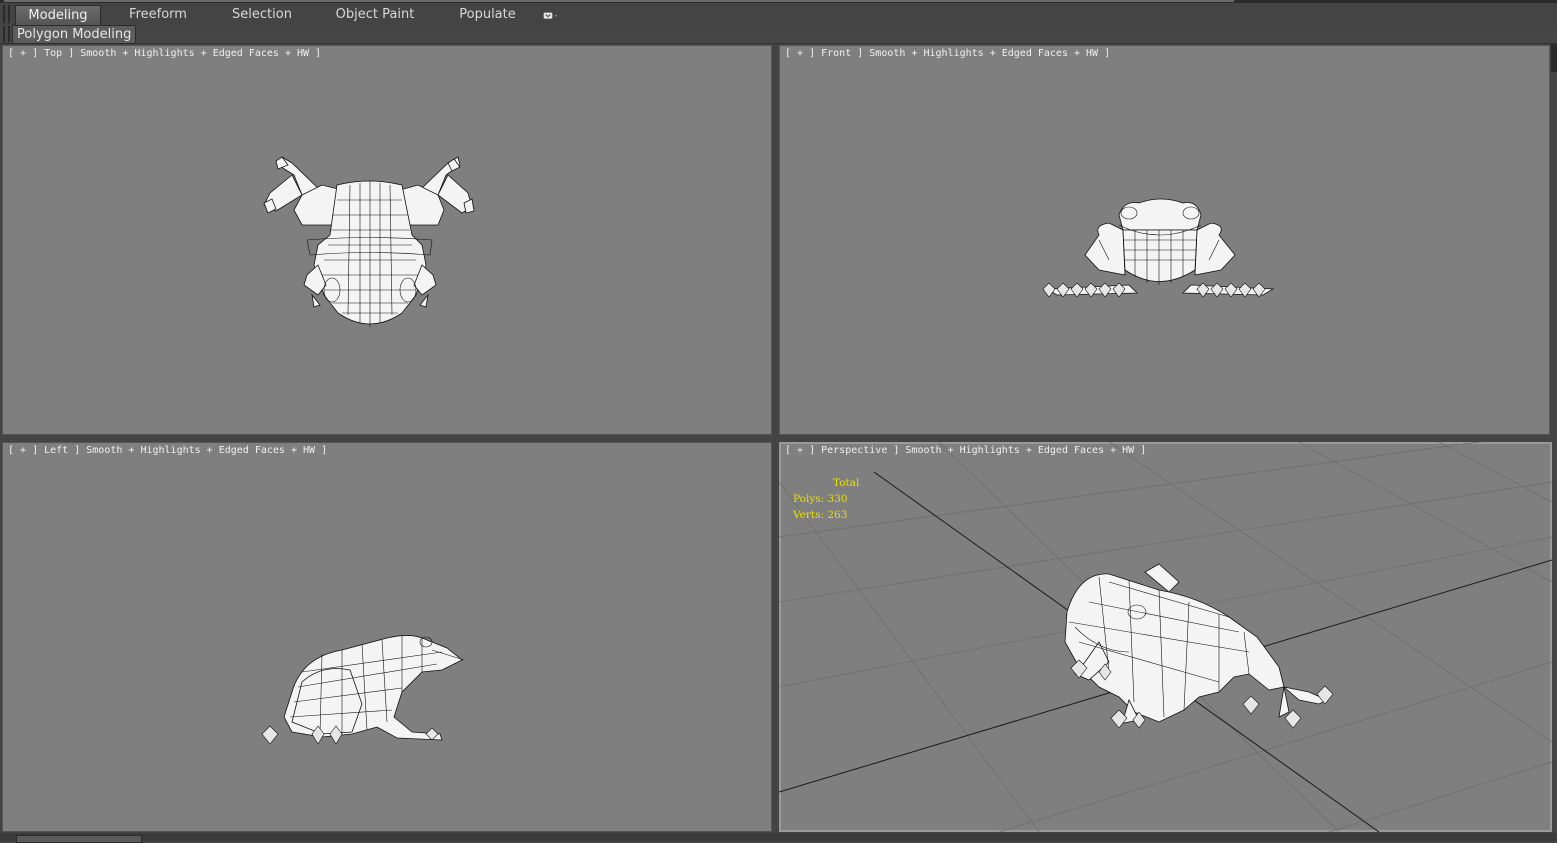  Describe the element at coordinates (369, 241) in the screenshot. I see `frog-model-top` at that location.